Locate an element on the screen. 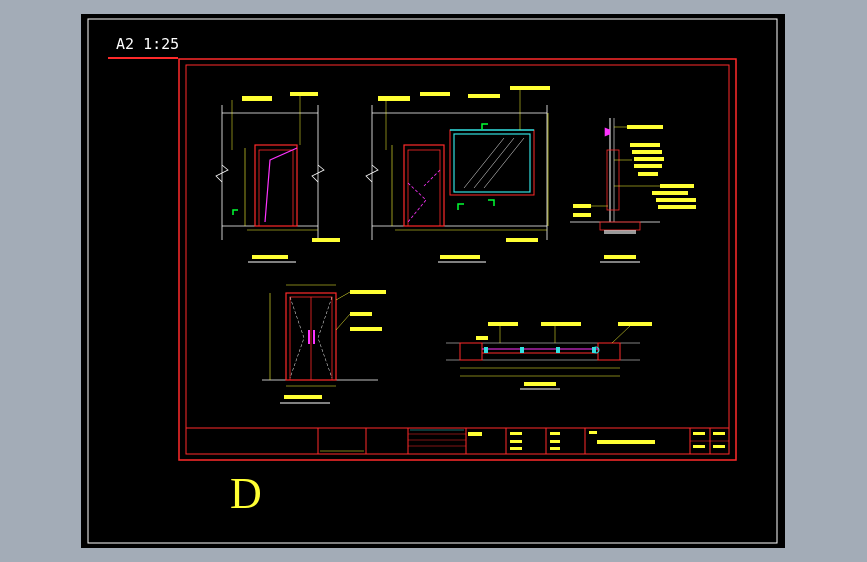  title-block is located at coordinates (457, 440).